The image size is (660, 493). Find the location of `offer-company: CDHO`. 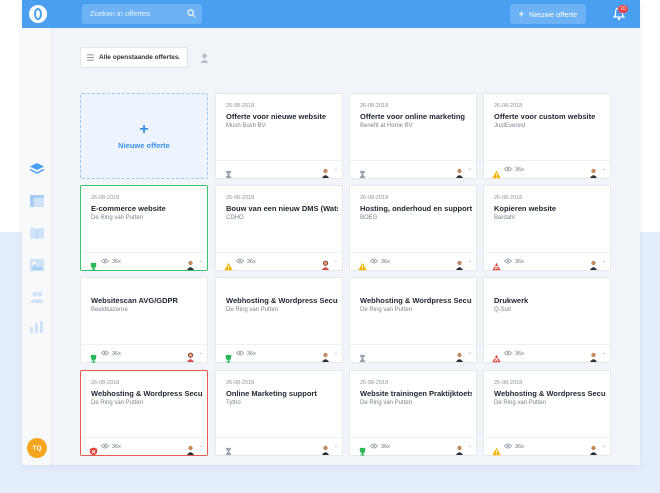

offer-company: CDHO is located at coordinates (235, 218).